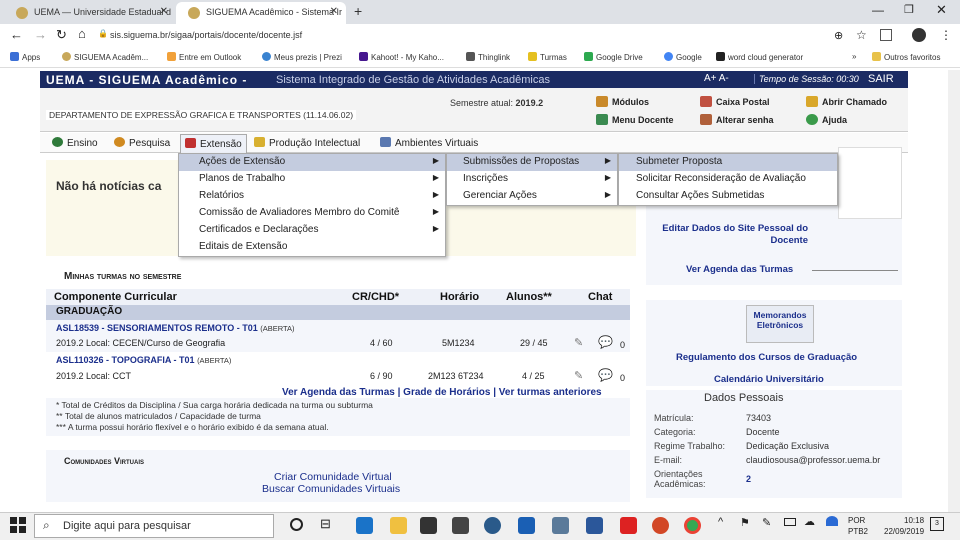  What do you see at coordinates (547, 57) in the screenshot?
I see `bookmark-turmas: Turmas` at bounding box center [547, 57].